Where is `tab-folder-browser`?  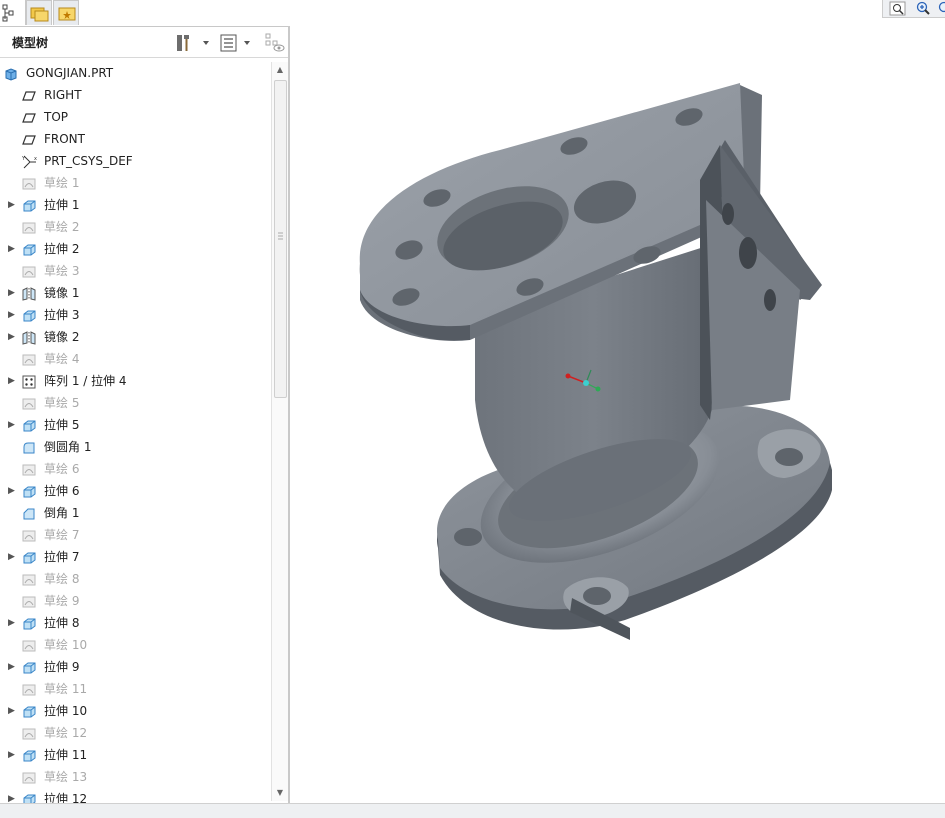
tab-folder-browser is located at coordinates (39, 12).